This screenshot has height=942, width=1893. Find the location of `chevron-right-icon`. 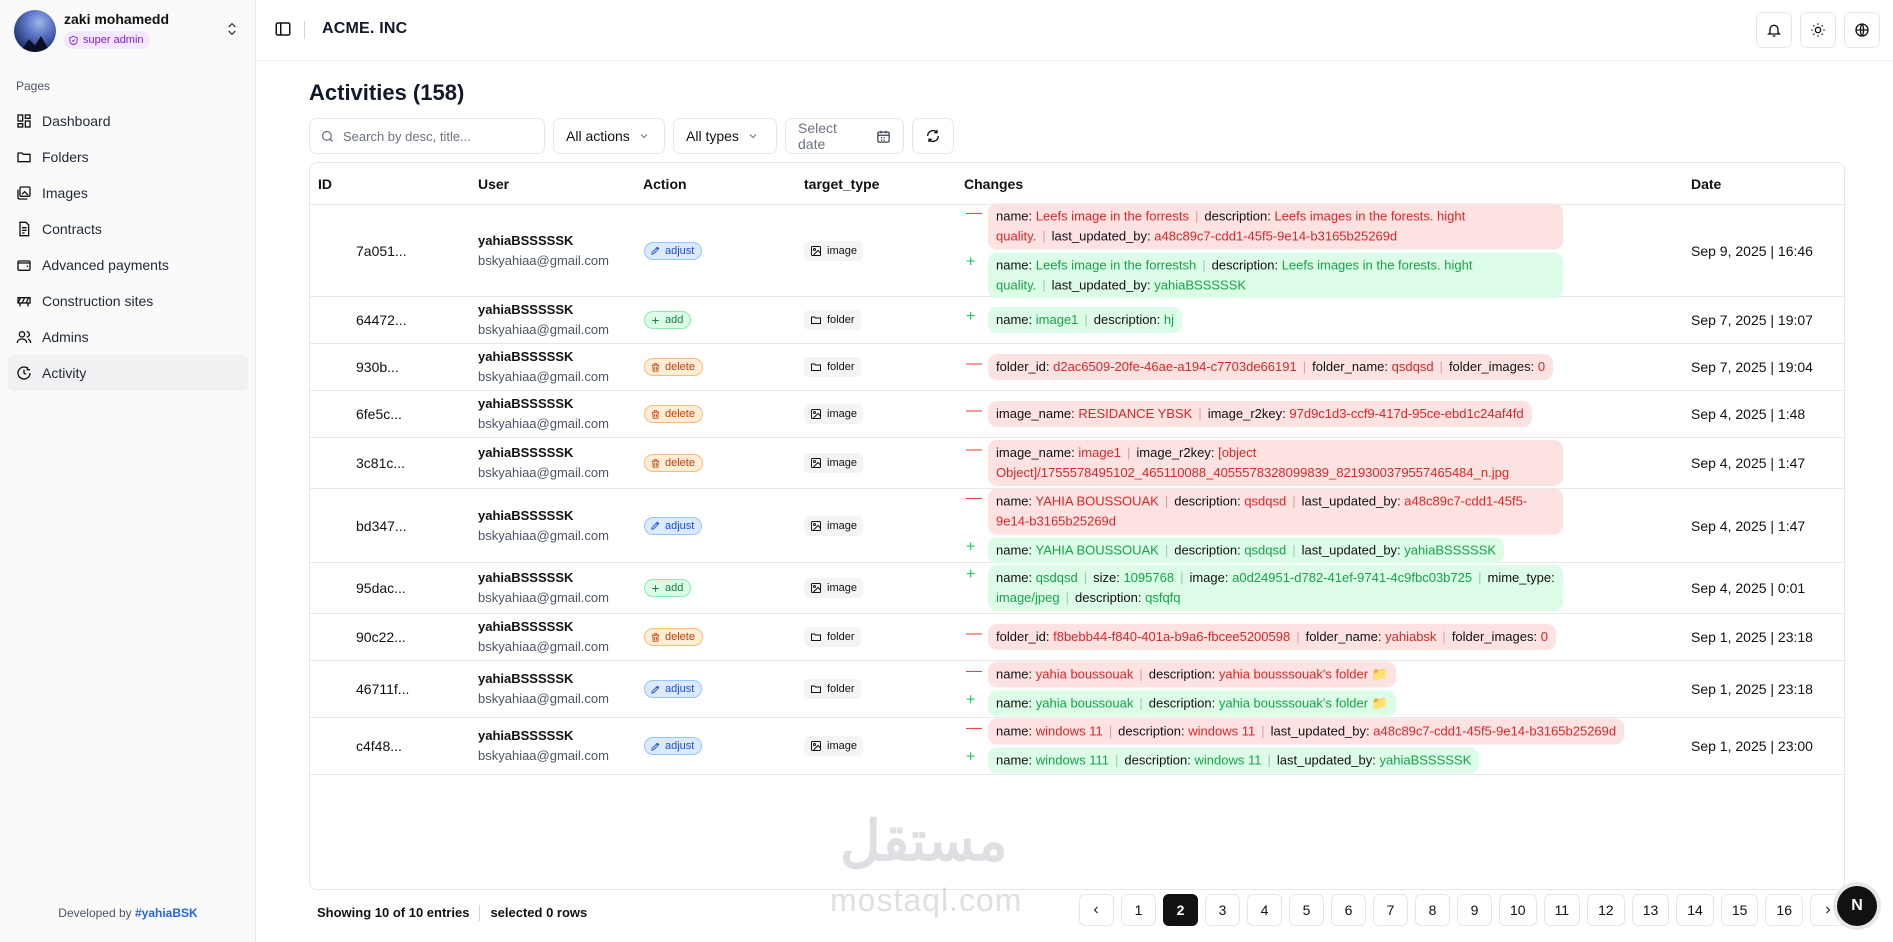

chevron-right-icon is located at coordinates (1827, 910).